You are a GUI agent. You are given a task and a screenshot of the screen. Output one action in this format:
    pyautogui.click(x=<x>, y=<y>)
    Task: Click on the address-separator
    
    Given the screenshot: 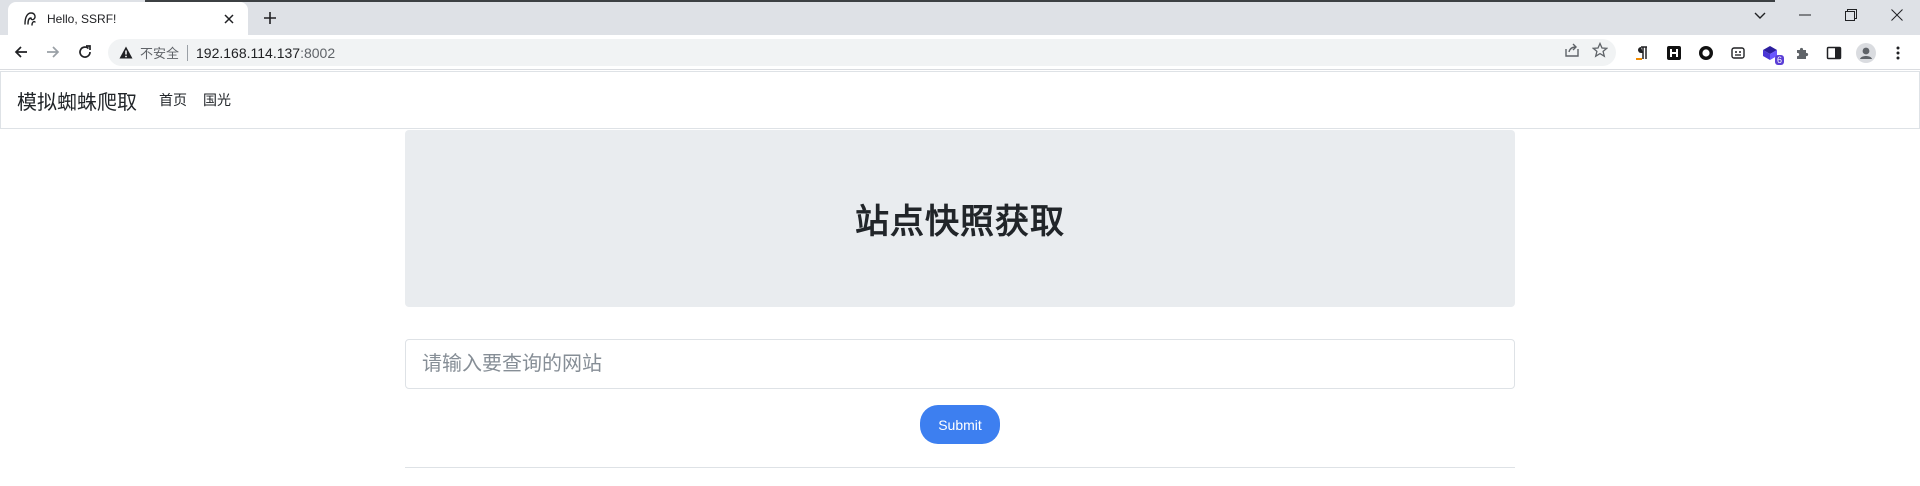 What is the action you would take?
    pyautogui.click(x=188, y=52)
    